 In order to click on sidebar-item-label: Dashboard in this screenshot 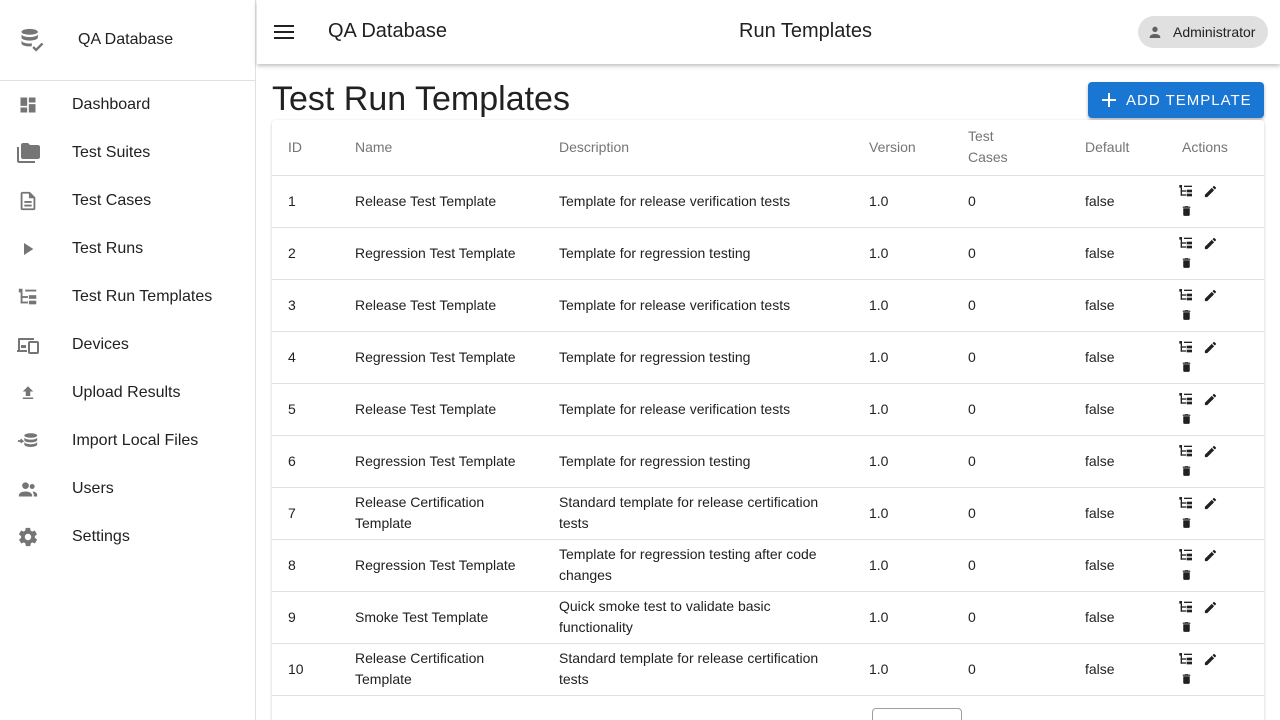, I will do `click(111, 104)`.